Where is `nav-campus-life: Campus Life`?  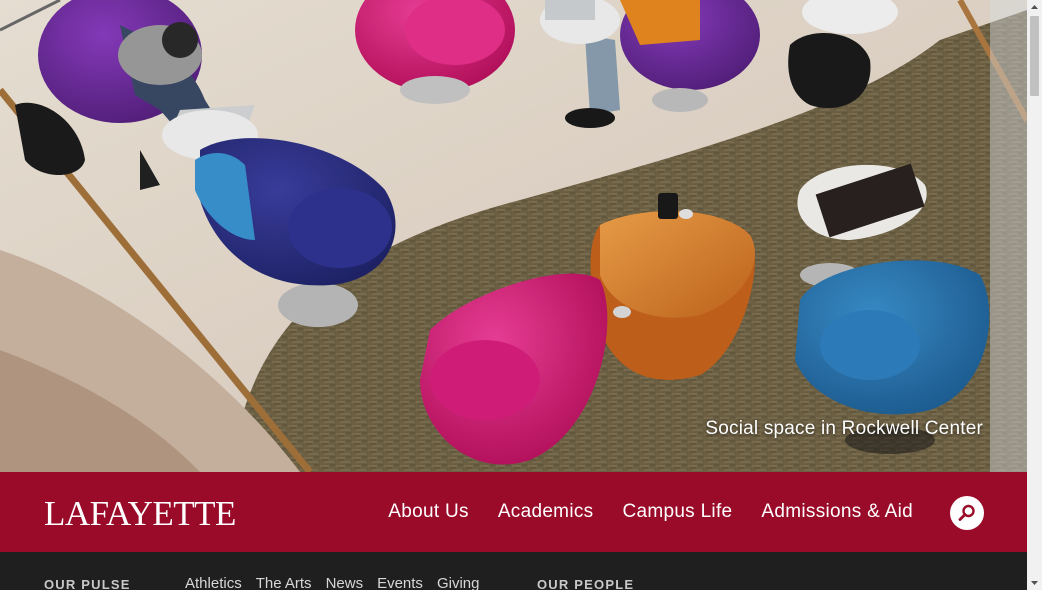 nav-campus-life: Campus Life is located at coordinates (677, 512).